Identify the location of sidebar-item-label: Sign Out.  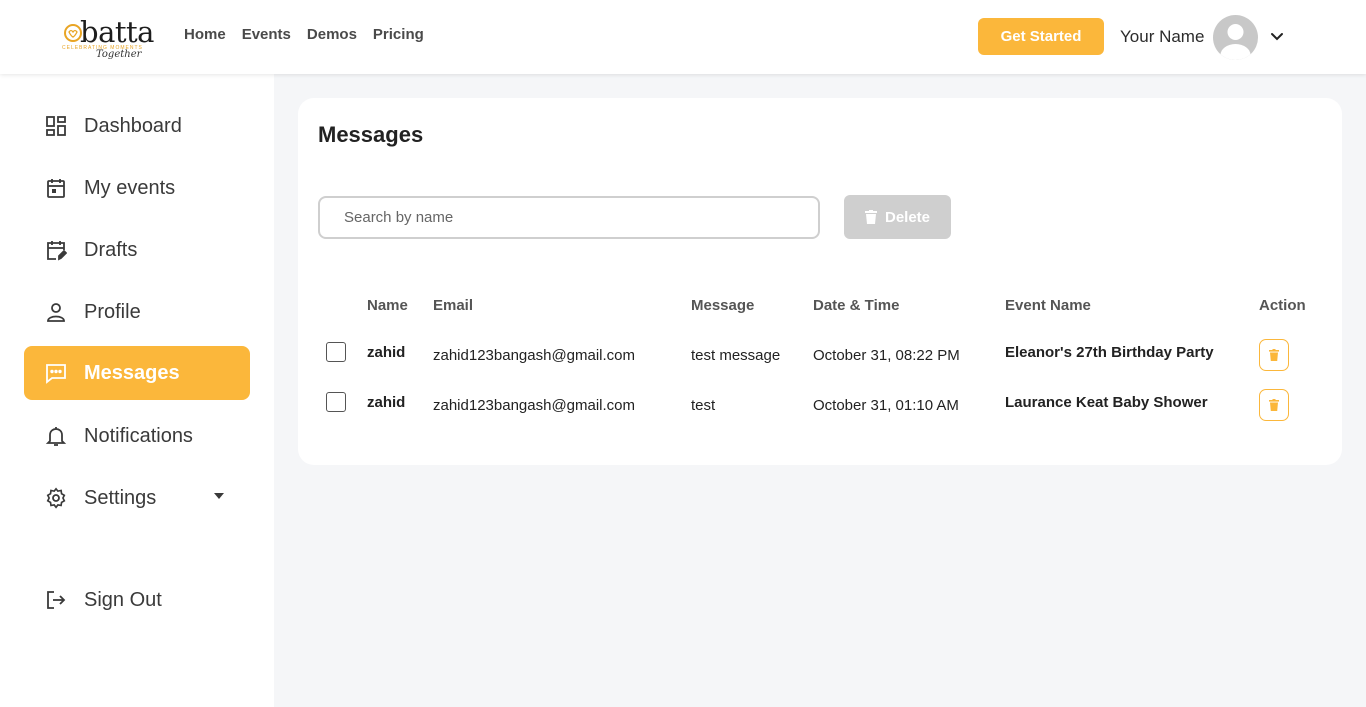
(123, 599).